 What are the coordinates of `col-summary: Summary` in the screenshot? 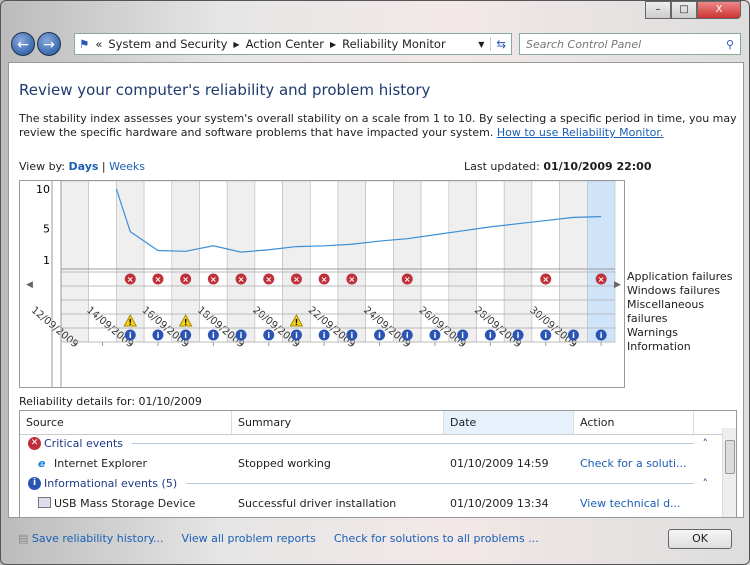 It's located at (338, 422).